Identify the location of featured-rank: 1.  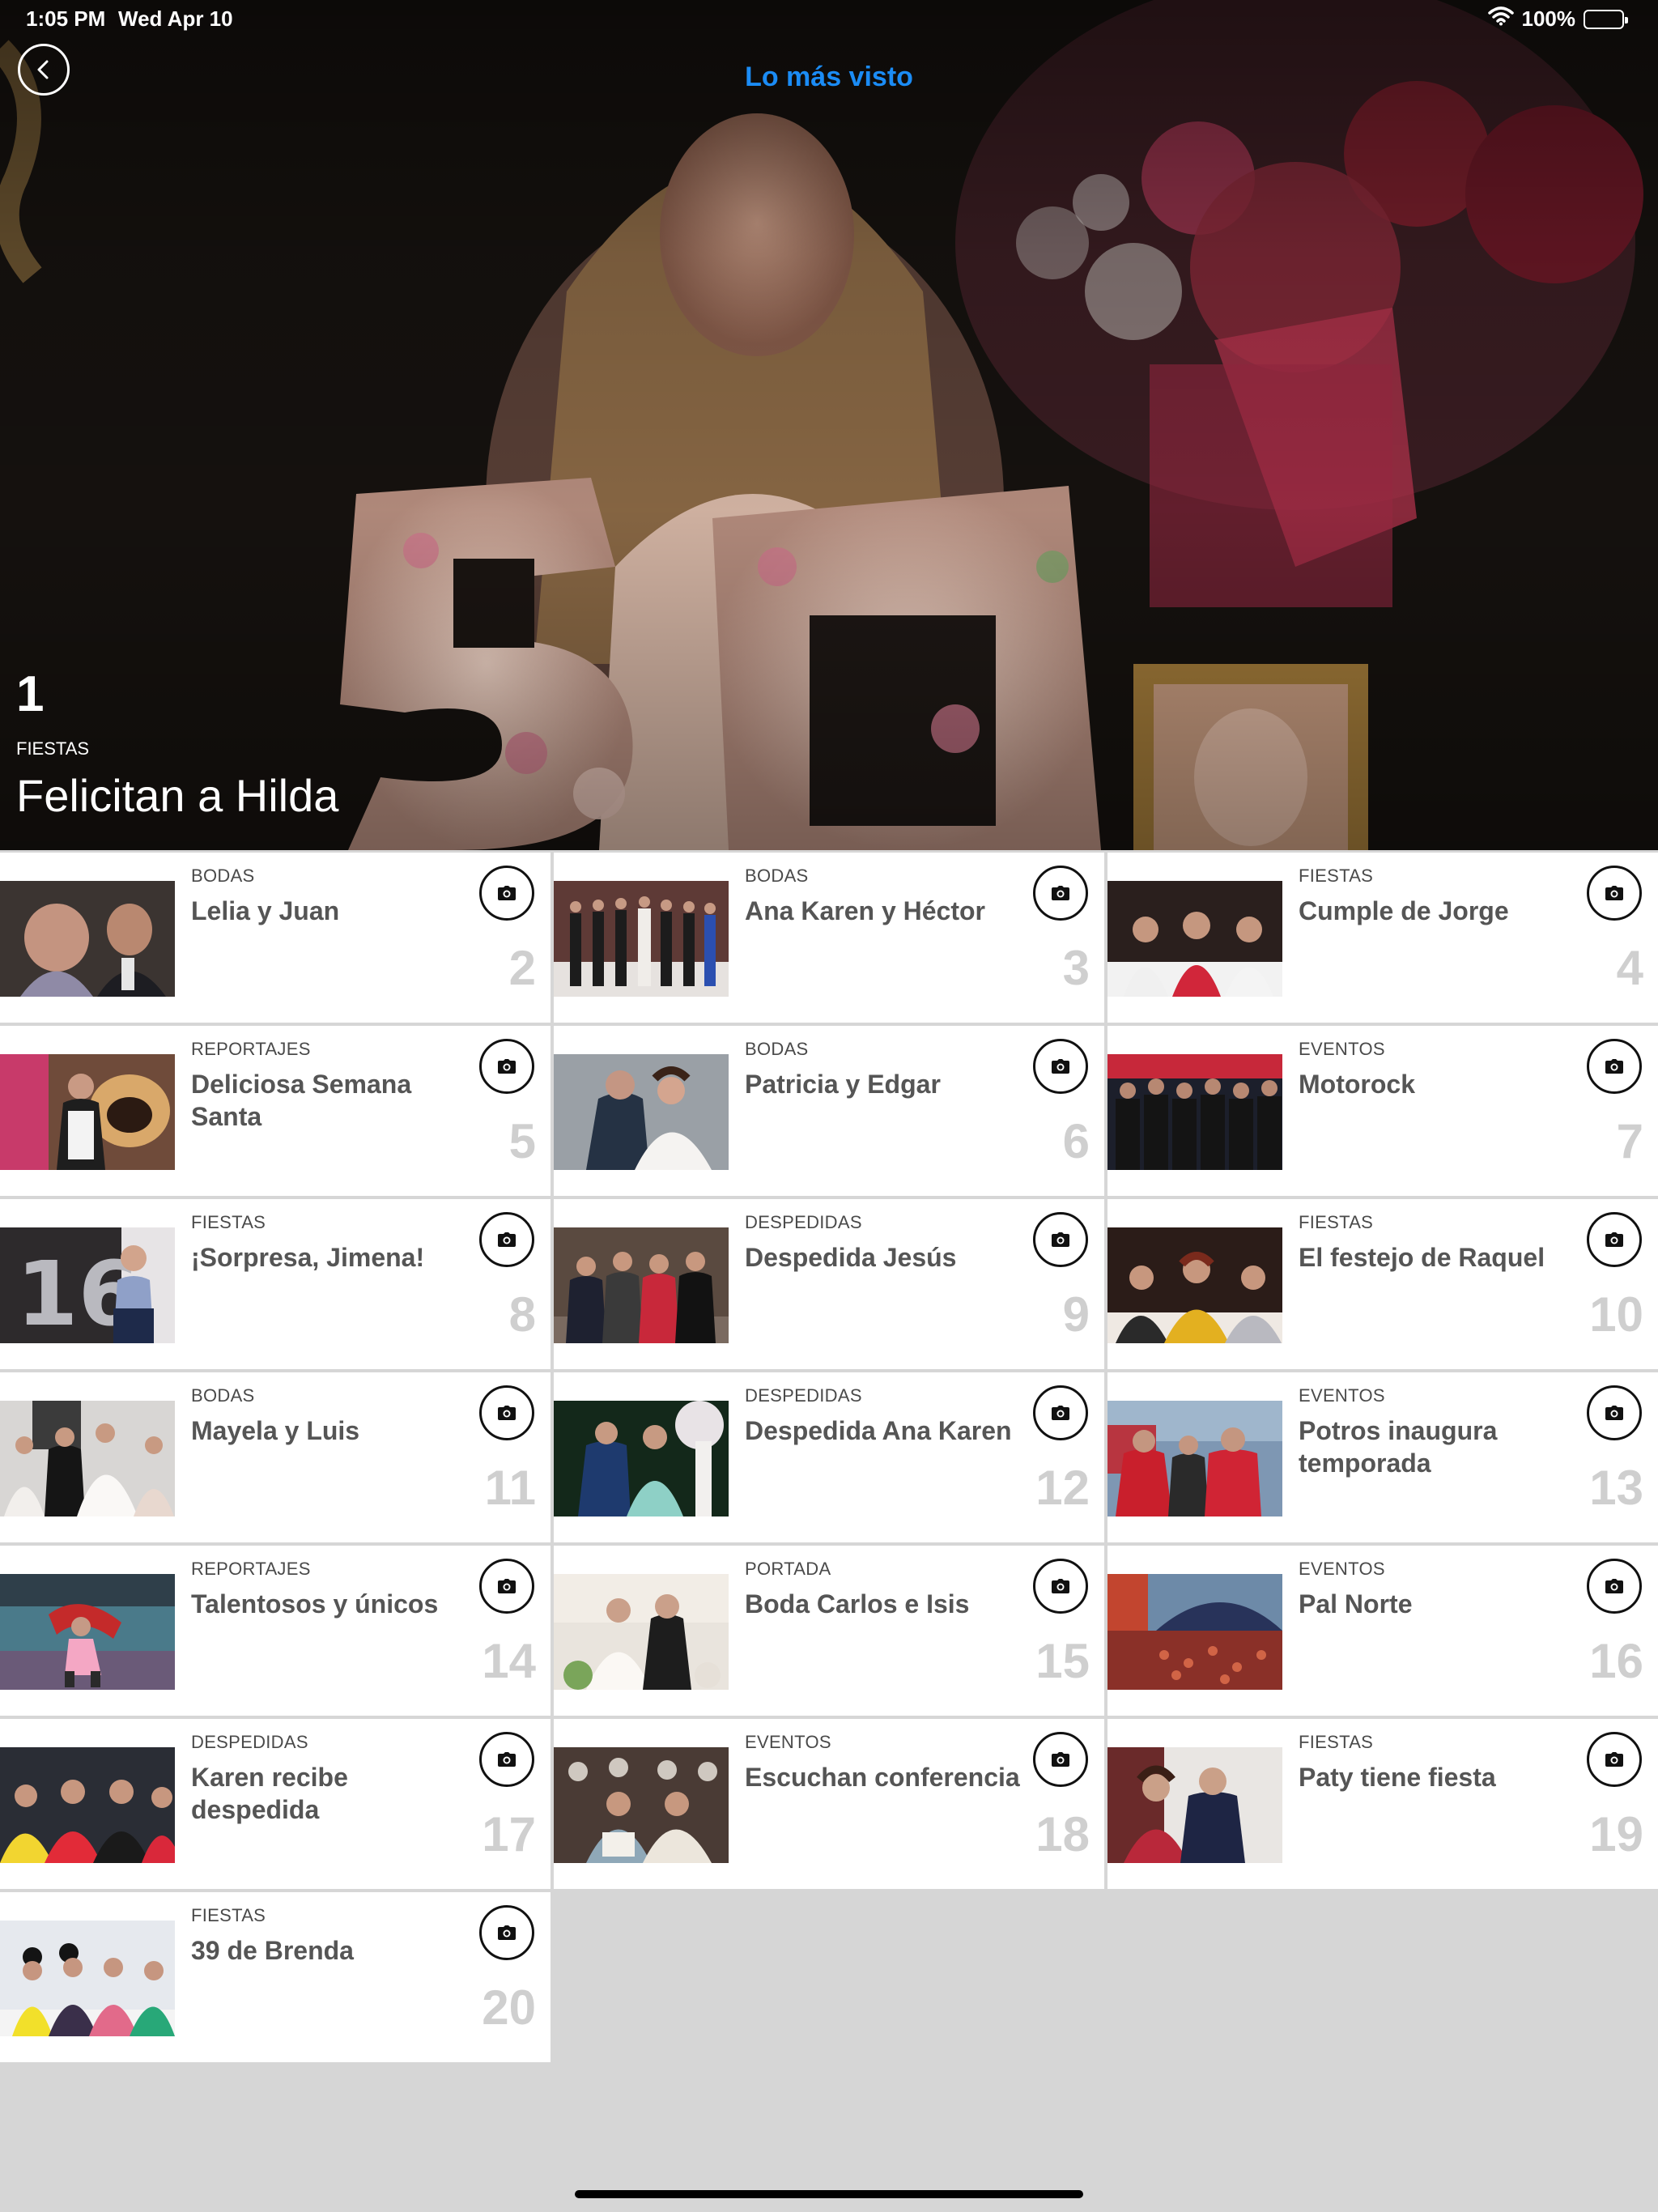
(30, 694).